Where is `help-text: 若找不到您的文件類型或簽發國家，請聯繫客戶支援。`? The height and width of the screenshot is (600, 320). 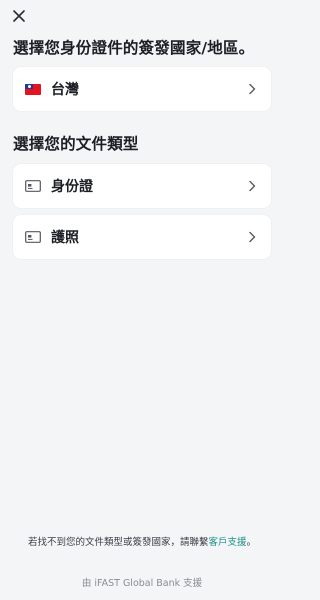
help-text: 若找不到您的文件類型或簽發國家，請聯繫客戶支援。 is located at coordinates (142, 543).